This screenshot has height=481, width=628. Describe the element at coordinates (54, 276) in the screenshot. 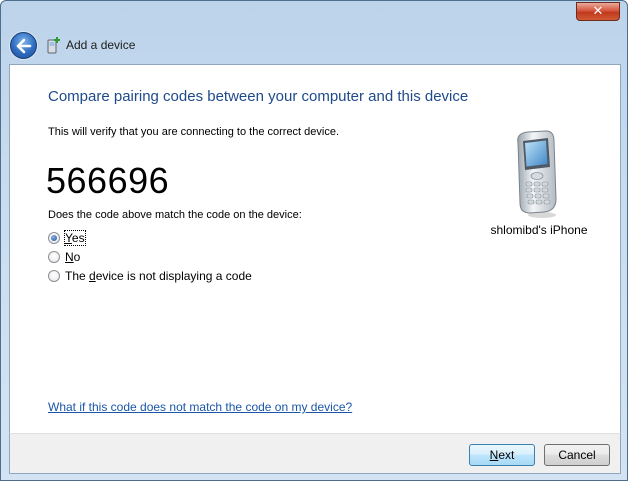

I see `radio-no-code` at that location.